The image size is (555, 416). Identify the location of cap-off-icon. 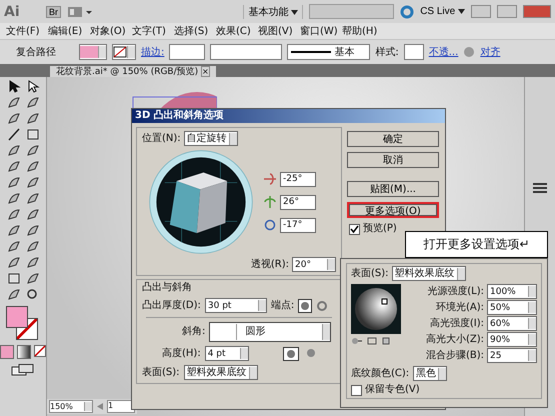
(322, 306).